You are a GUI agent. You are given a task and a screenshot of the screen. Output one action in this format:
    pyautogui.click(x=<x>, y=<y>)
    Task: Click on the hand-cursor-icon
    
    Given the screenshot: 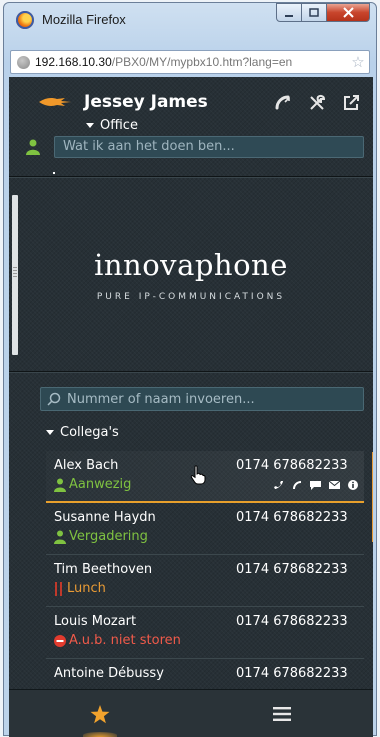 What is the action you would take?
    pyautogui.click(x=198, y=475)
    